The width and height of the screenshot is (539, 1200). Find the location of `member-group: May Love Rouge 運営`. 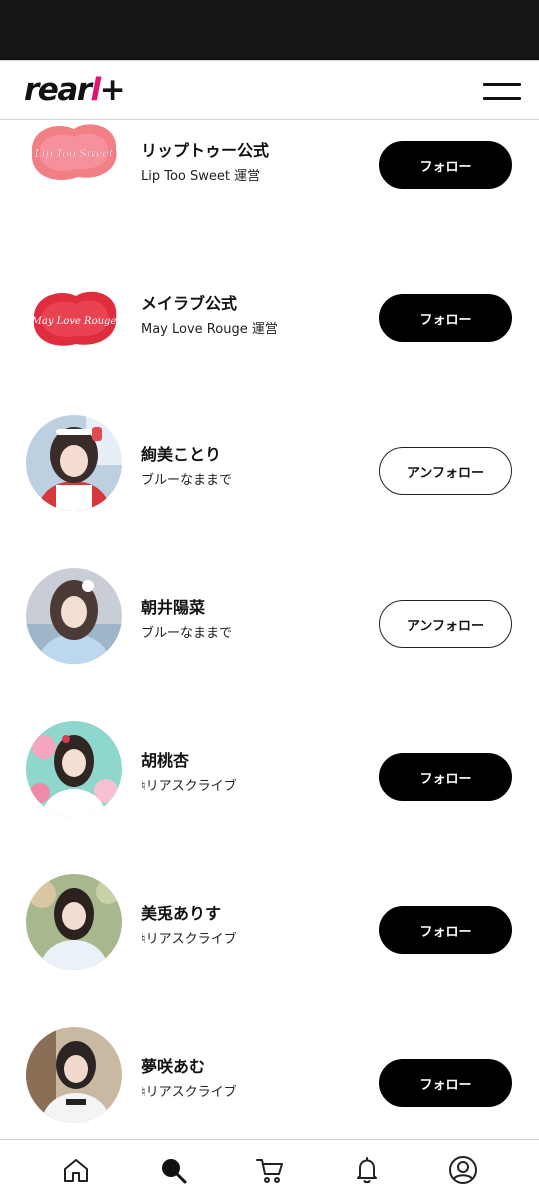

member-group: May Love Rouge 運営 is located at coordinates (209, 329).